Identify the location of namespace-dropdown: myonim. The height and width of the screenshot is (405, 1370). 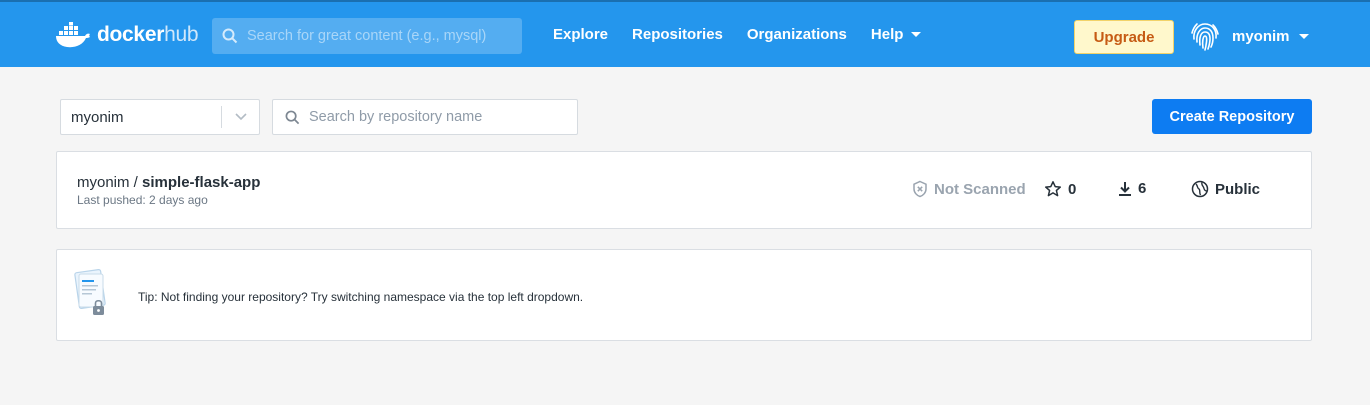
(160, 117).